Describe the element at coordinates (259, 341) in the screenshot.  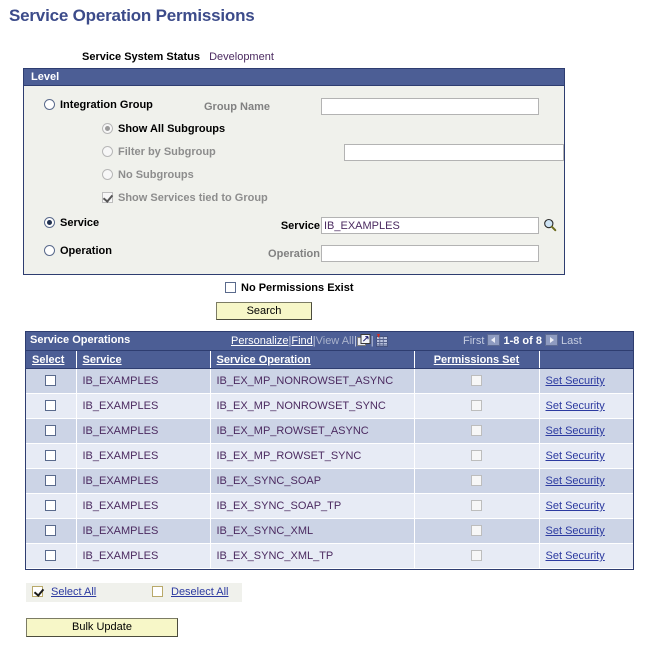
I see `personalize-link: Personalize` at that location.